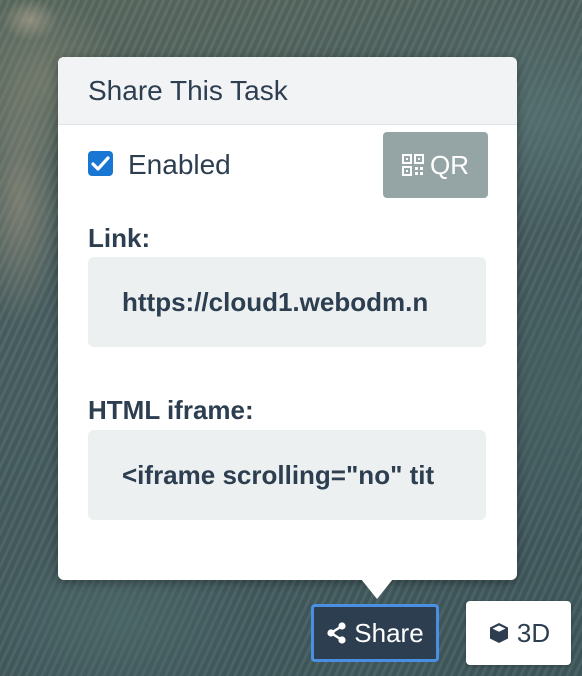  I want to click on link-label: Link:, so click(119, 238).